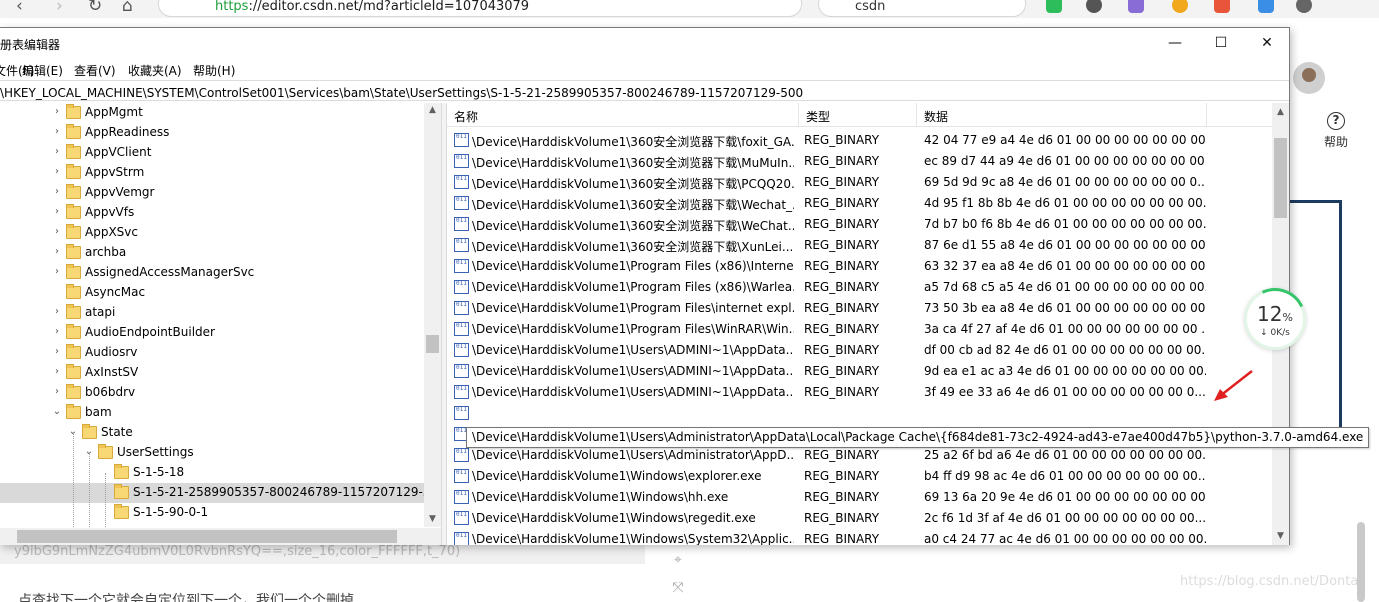  I want to click on tree-item: ›S-1-5-90-0-1, so click(215, 513).